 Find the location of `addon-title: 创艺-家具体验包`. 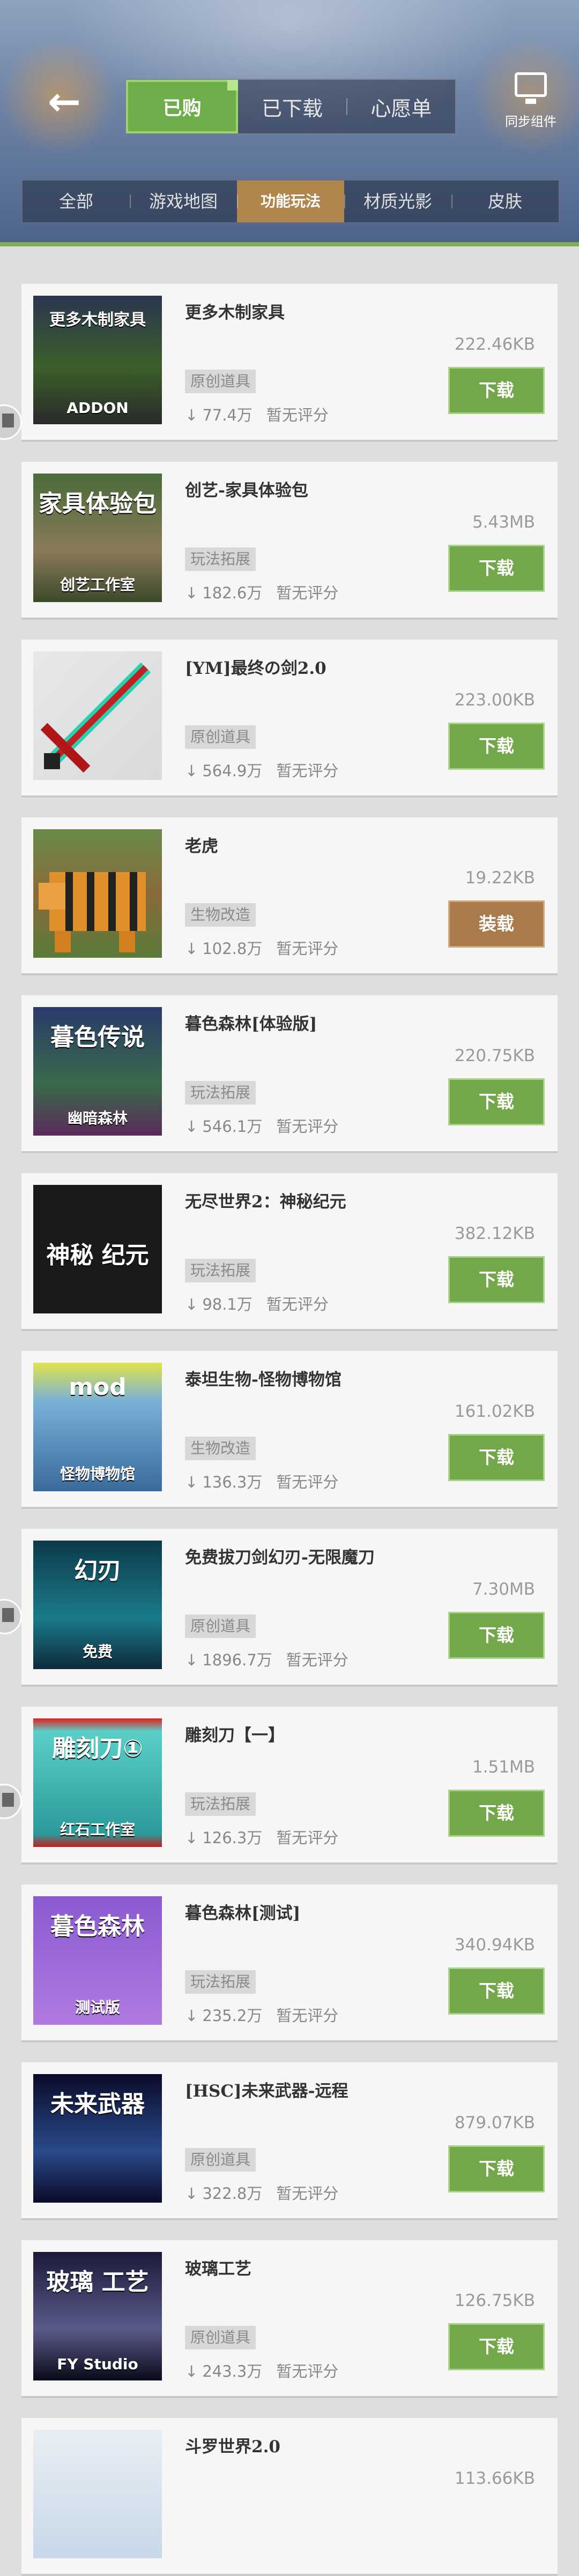

addon-title: 创艺-家具体验包 is located at coordinates (246, 490).